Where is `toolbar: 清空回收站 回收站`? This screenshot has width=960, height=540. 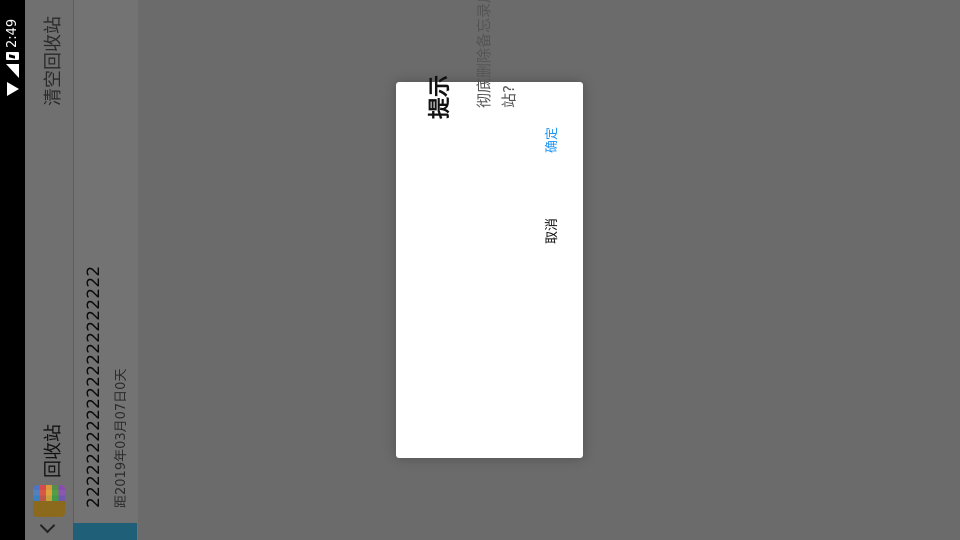 toolbar: 清空回收站 回收站 is located at coordinates (49, 270).